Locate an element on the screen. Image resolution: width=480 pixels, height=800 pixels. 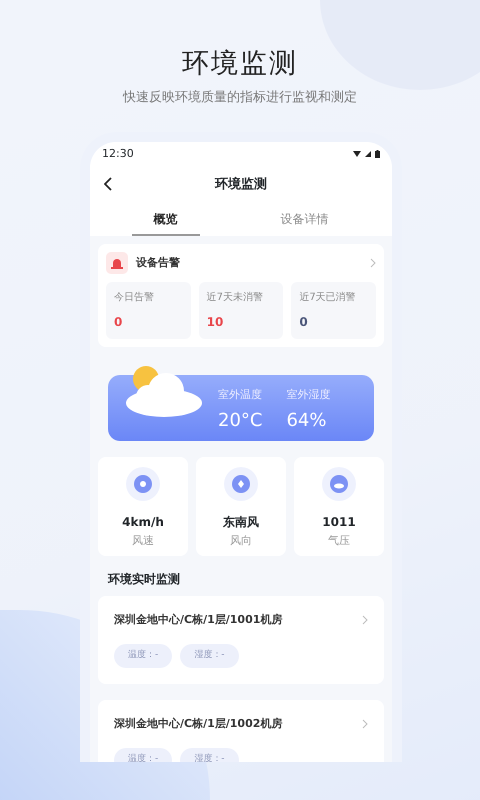
alarm-light-icon is located at coordinates (117, 263).